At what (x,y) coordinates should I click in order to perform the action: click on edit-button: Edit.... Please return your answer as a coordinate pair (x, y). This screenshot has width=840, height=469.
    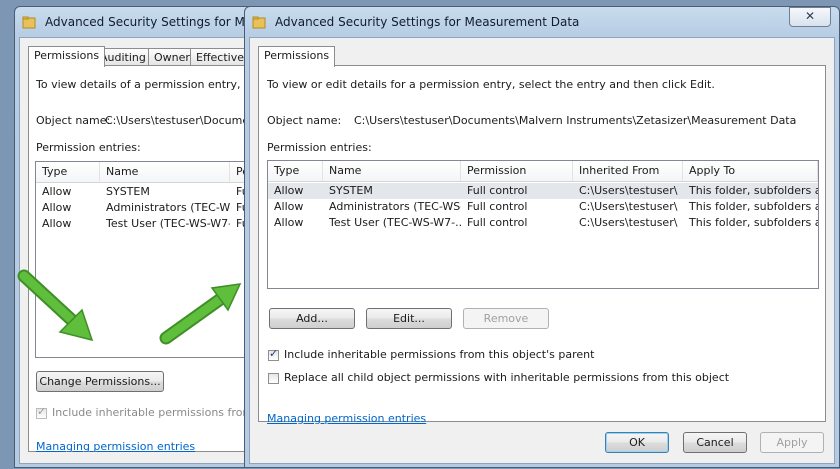
    Looking at the image, I should click on (409, 318).